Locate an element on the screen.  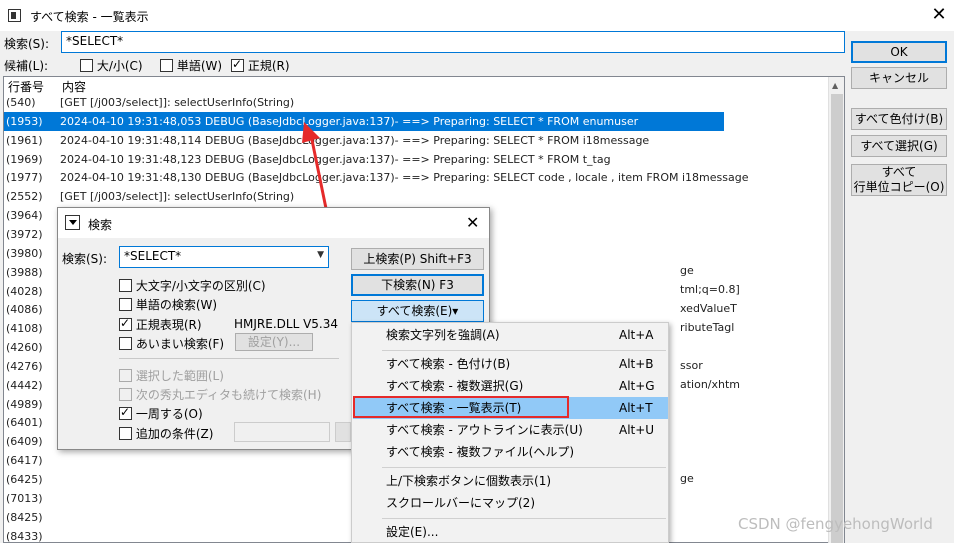
extra-condition-button is located at coordinates (343, 432).